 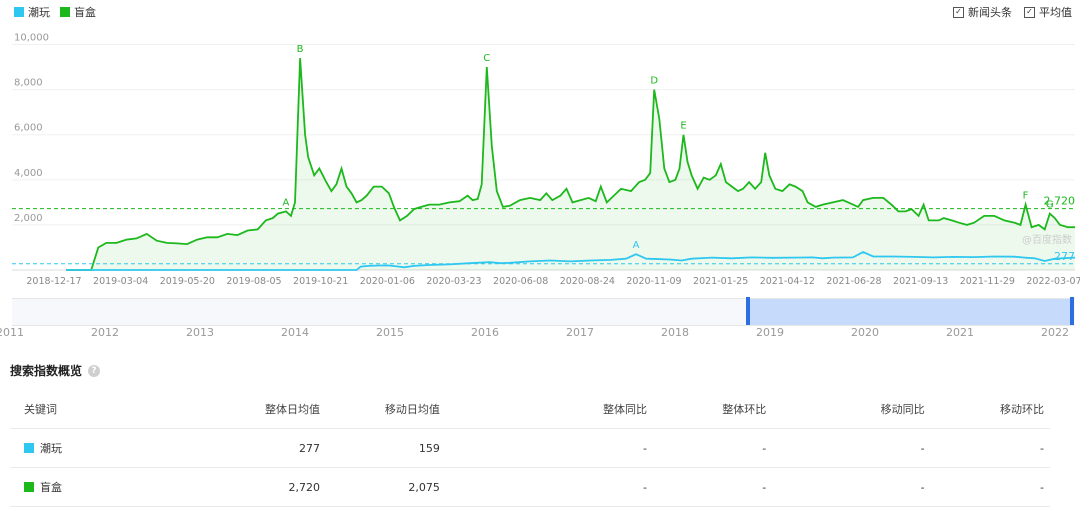 I want to click on toggle-news-headlines-label: 新闻头条, so click(x=990, y=12).